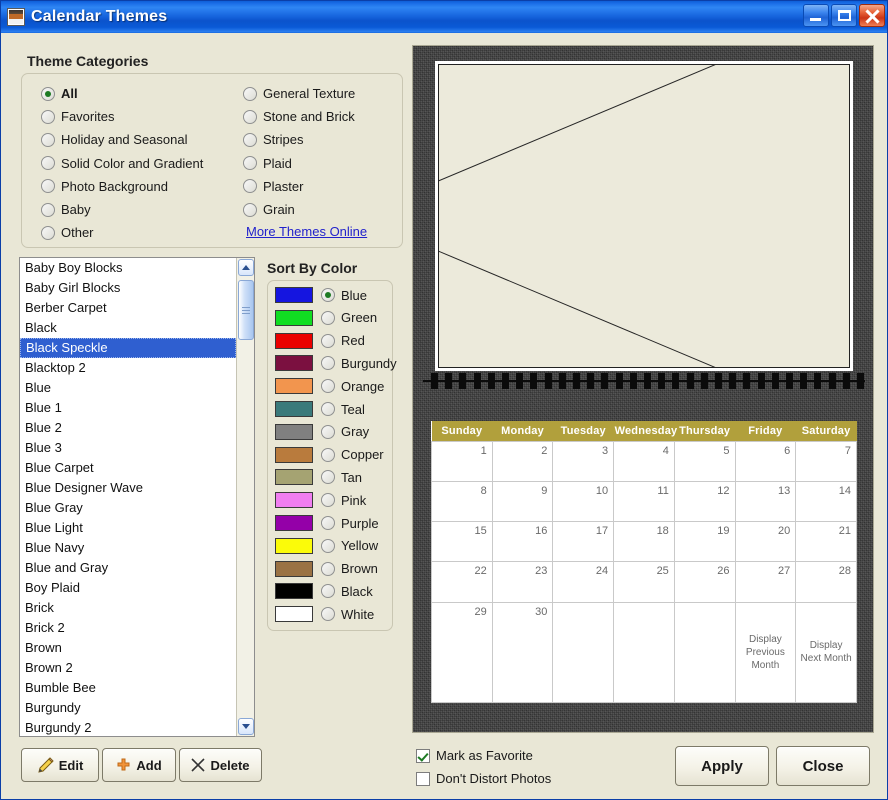 Image resolution: width=888 pixels, height=800 pixels. I want to click on category-radio-stripes: Stripes, so click(273, 139).